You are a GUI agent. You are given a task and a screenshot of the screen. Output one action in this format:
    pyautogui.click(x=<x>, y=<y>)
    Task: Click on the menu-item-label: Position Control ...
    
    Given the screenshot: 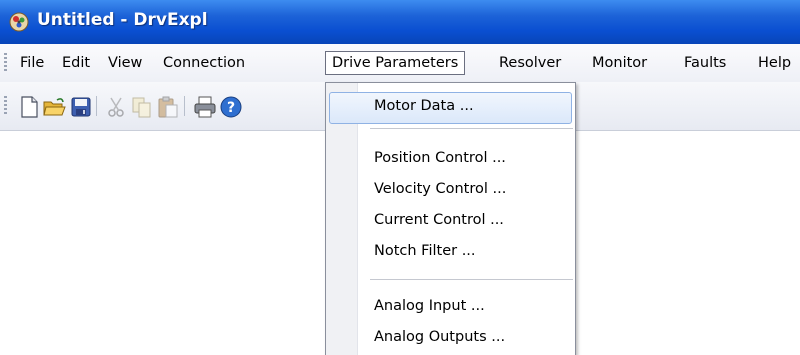 What is the action you would take?
    pyautogui.click(x=440, y=158)
    